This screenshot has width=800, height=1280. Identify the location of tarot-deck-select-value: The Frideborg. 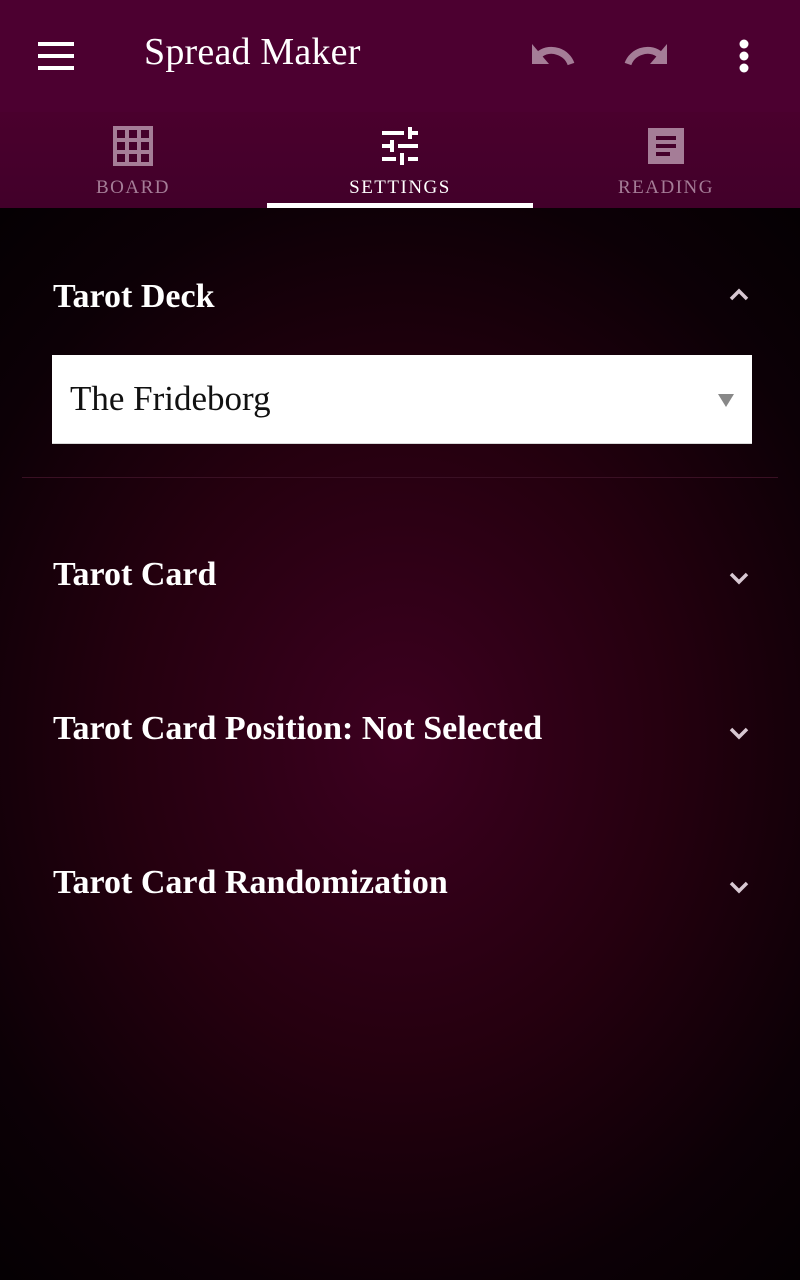
(170, 398).